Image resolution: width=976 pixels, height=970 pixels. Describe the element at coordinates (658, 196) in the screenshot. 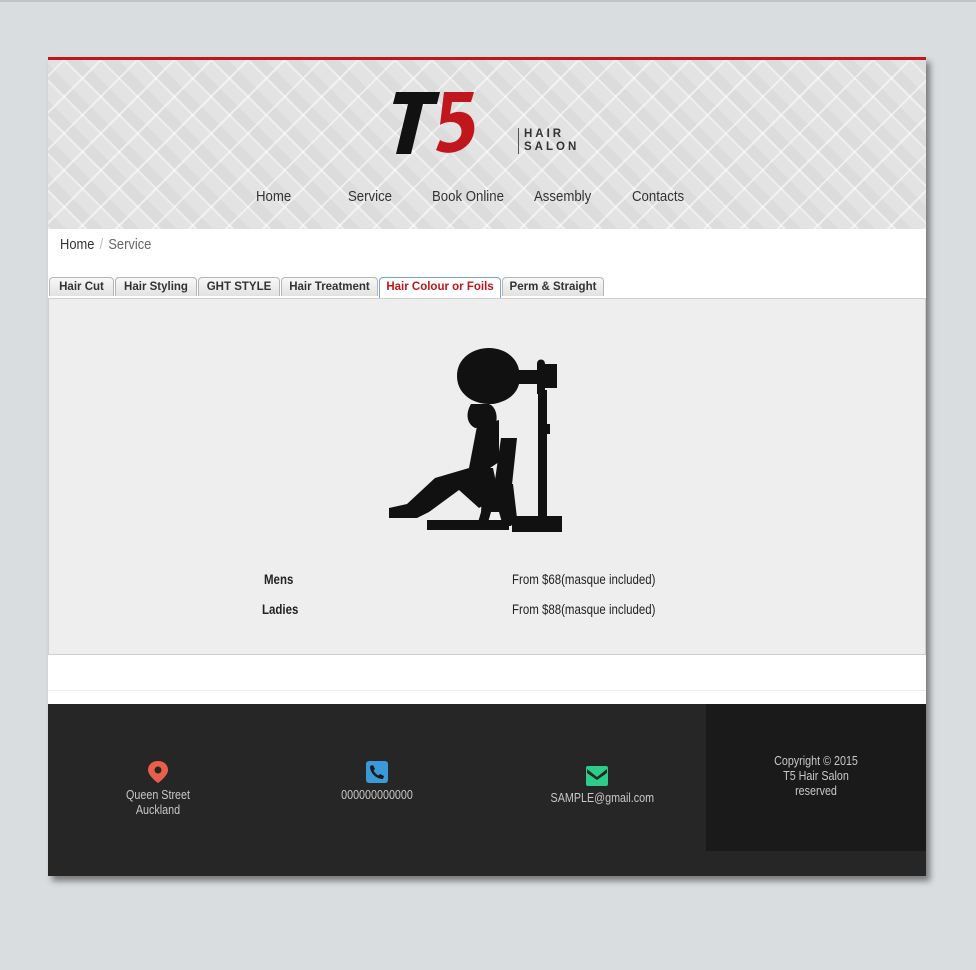

I see `nav-contacts: Contacts` at that location.